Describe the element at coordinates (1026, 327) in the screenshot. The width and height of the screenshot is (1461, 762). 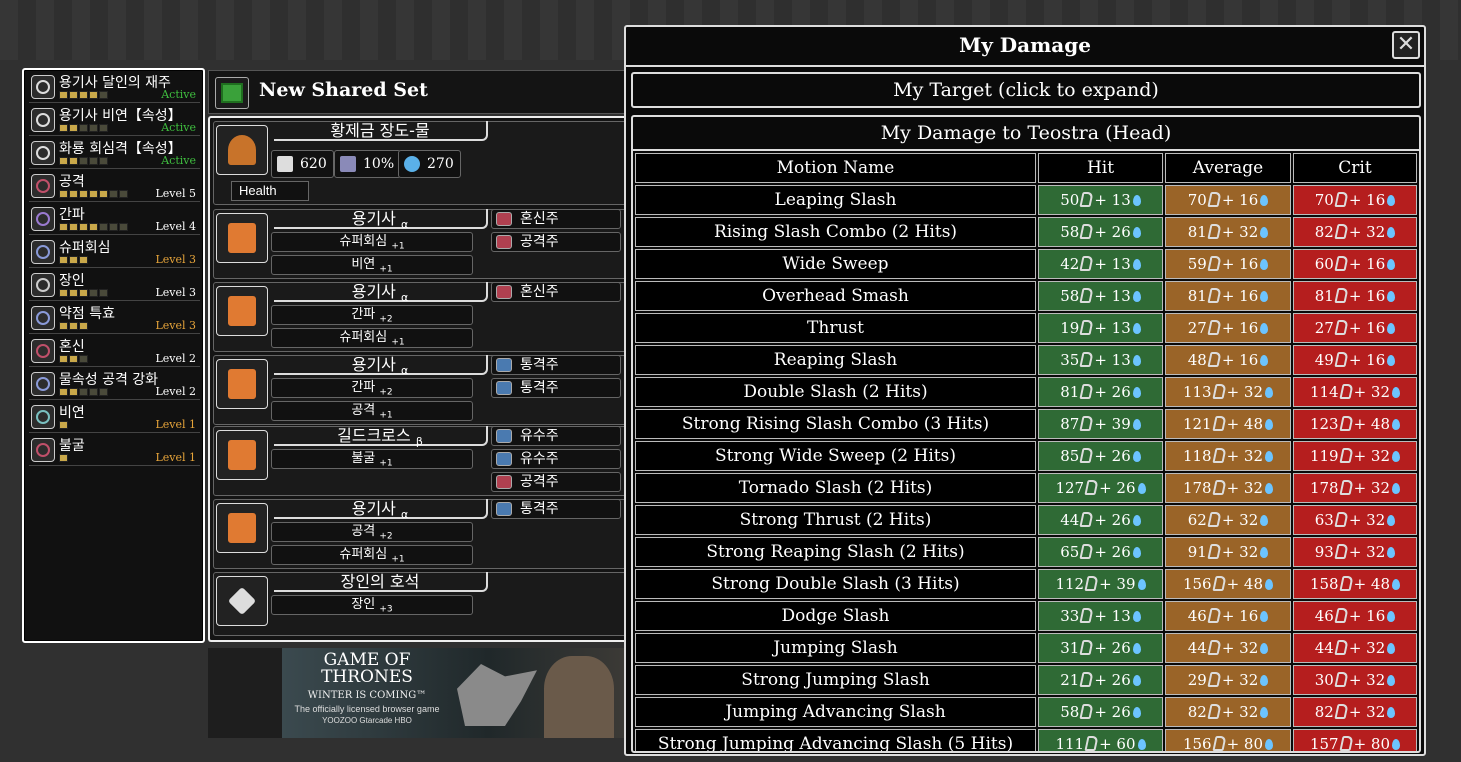
I see `table-row: Thrust 19 + 13 27 + 16 27 + 16` at that location.